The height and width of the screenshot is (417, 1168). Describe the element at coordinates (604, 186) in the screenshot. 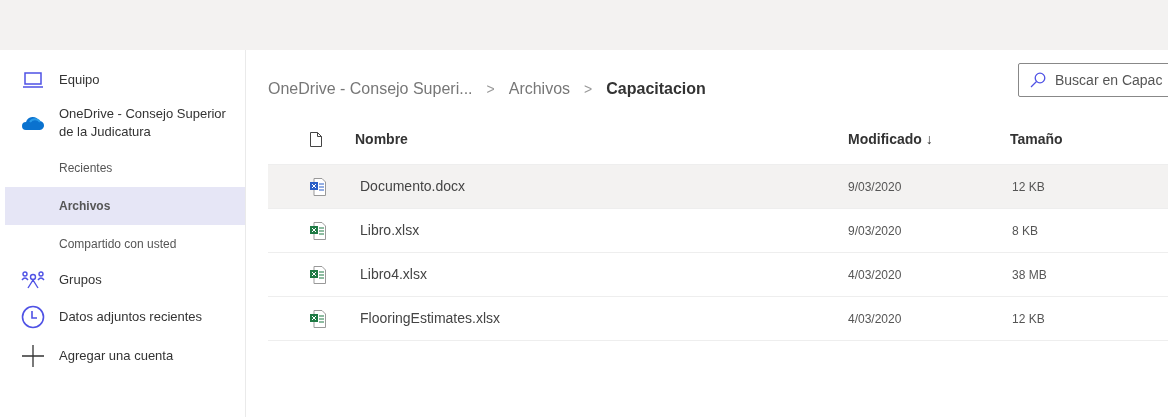

I see `file-name: Documento.docx` at that location.